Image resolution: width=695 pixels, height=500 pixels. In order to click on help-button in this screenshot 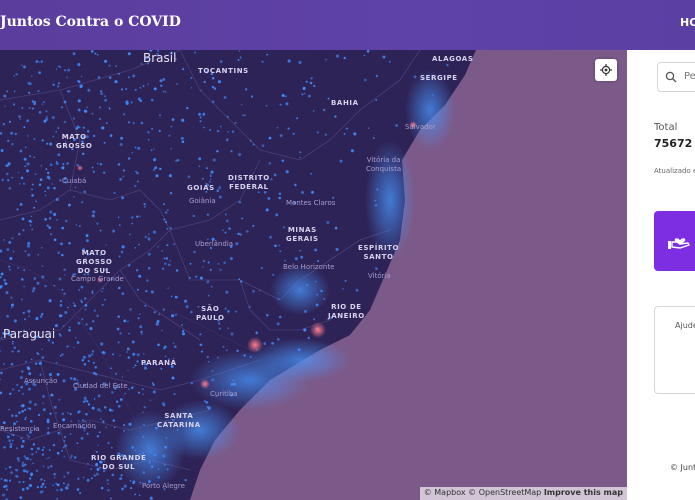, I will do `click(674, 241)`.